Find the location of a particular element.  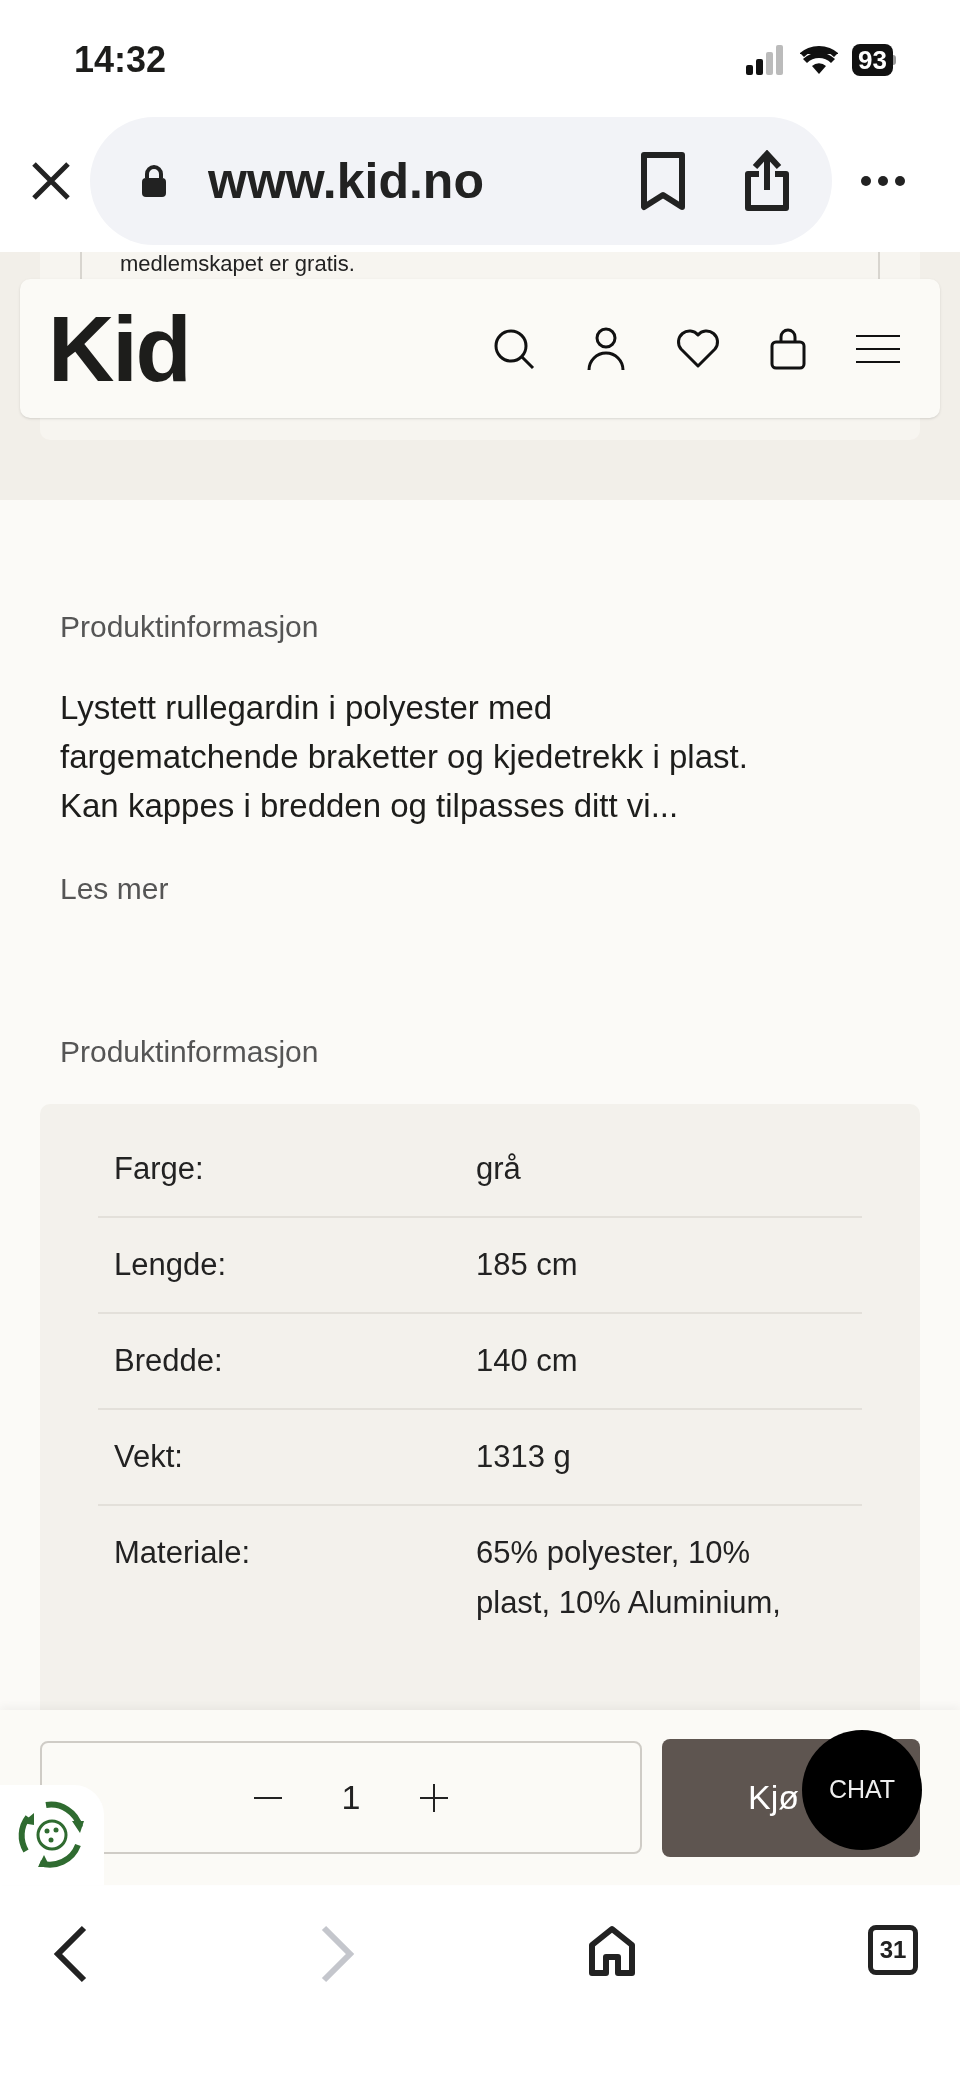

wifi-icon is located at coordinates (819, 60).